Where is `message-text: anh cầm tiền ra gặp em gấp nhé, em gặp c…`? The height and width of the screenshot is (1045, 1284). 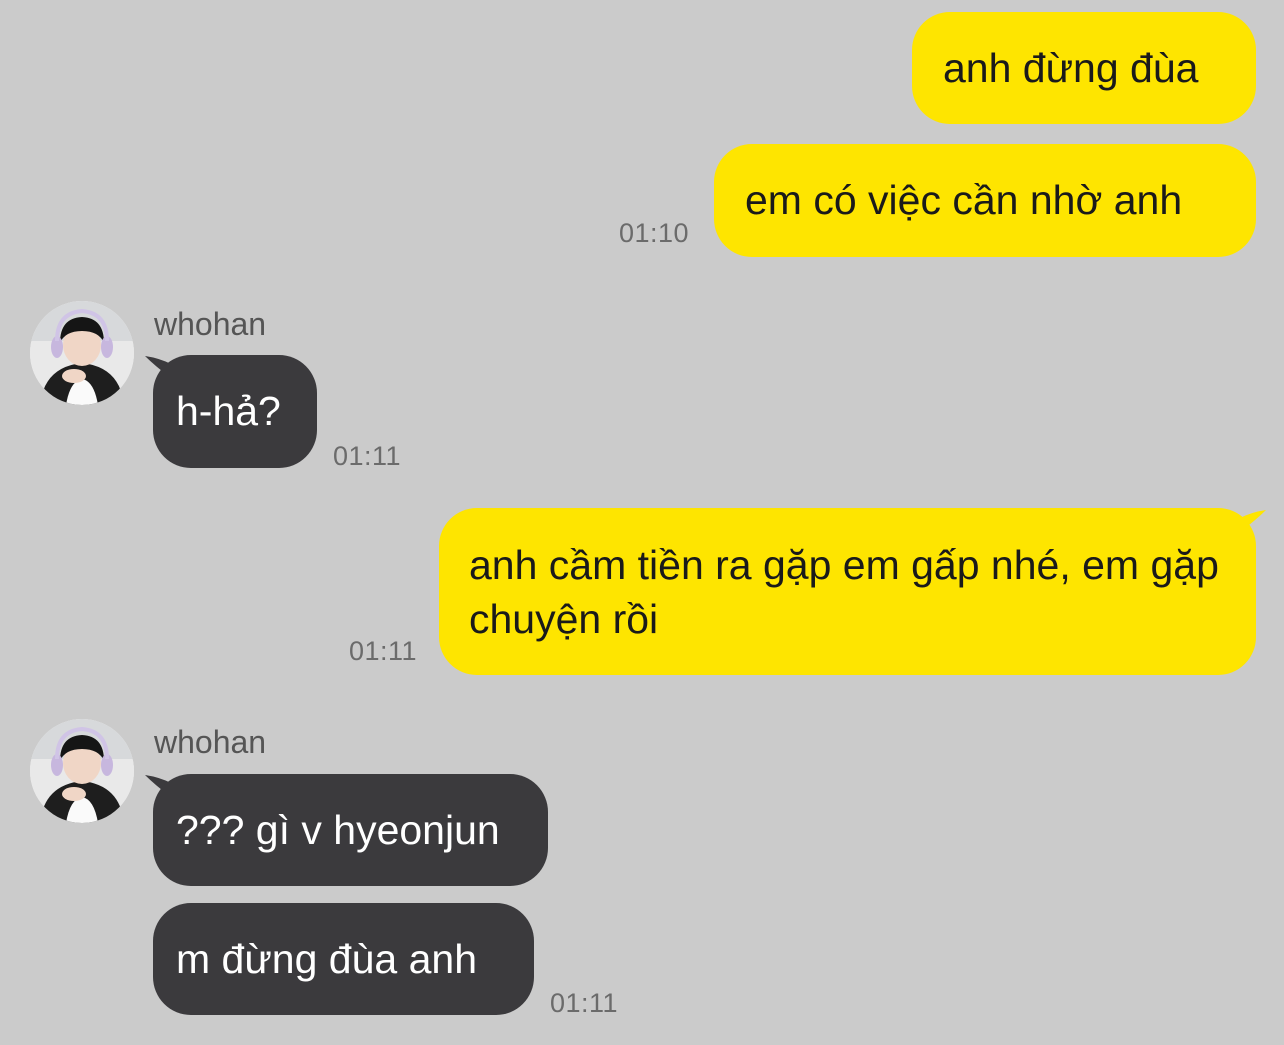 message-text: anh cầm tiền ra gặp em gấp nhé, em gặp c… is located at coordinates (844, 592).